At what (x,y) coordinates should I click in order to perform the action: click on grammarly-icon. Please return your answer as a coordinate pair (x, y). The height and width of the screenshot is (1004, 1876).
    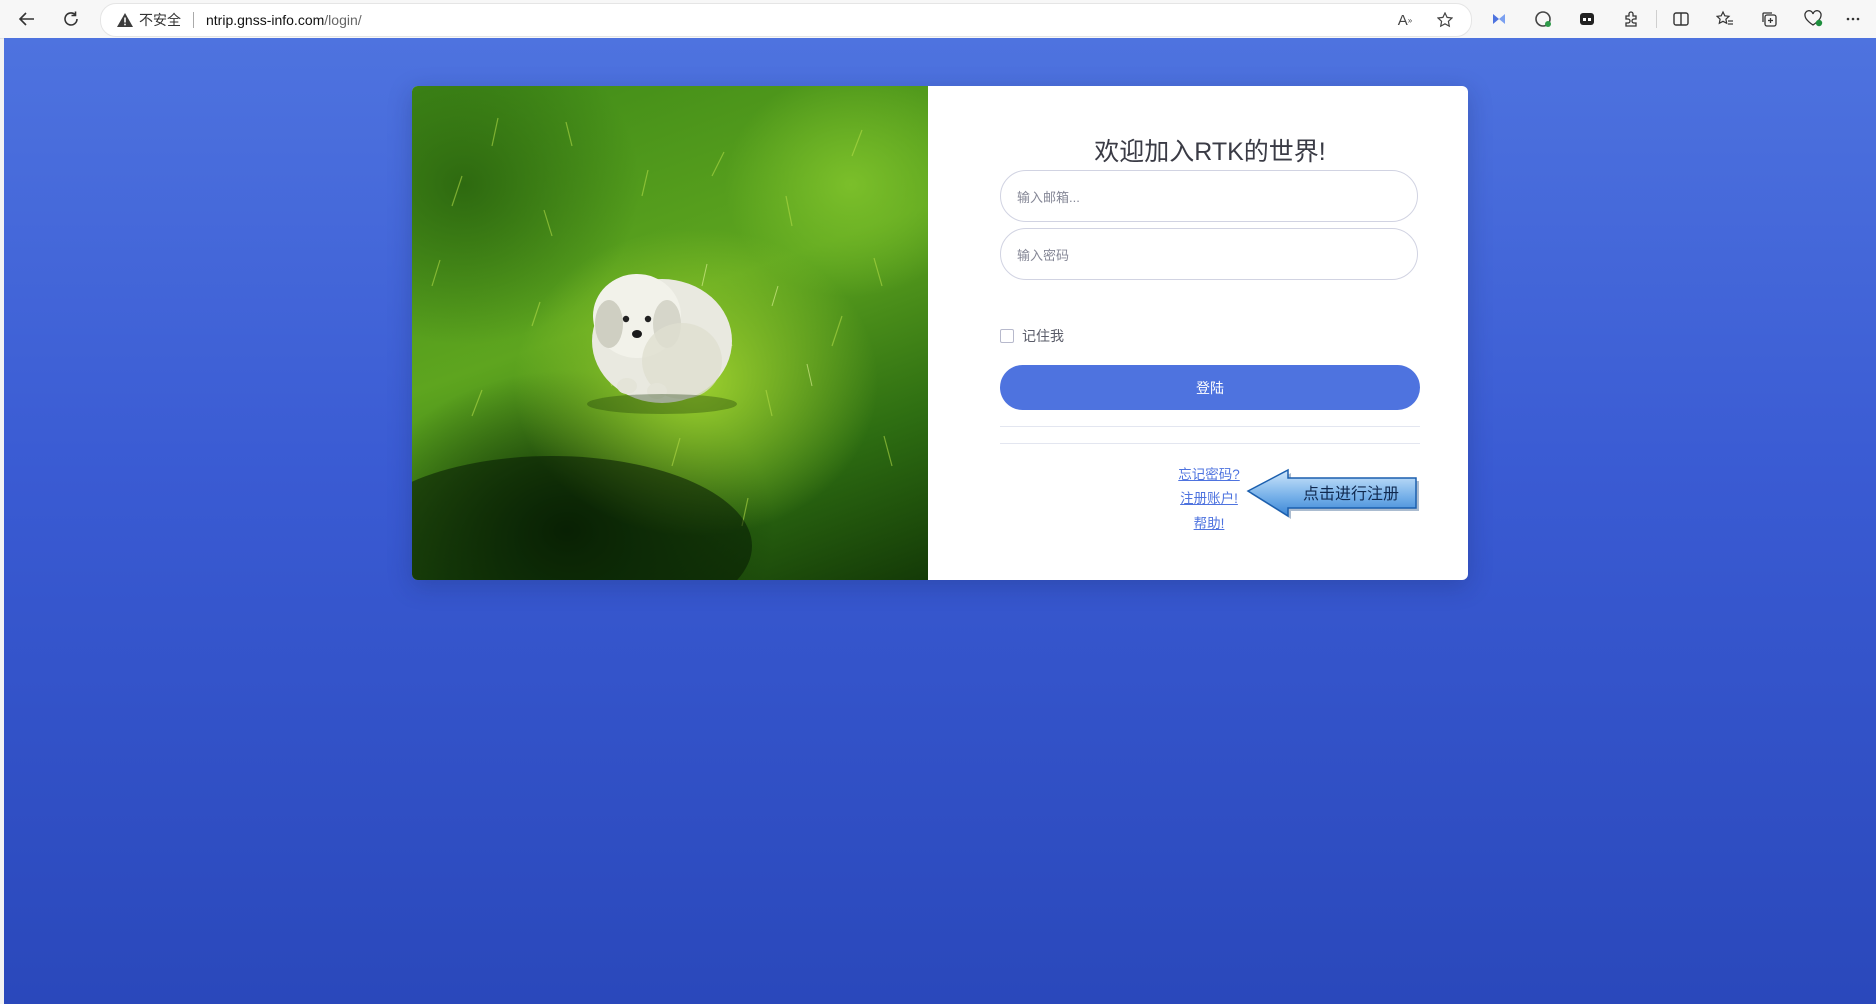
    Looking at the image, I should click on (1543, 19).